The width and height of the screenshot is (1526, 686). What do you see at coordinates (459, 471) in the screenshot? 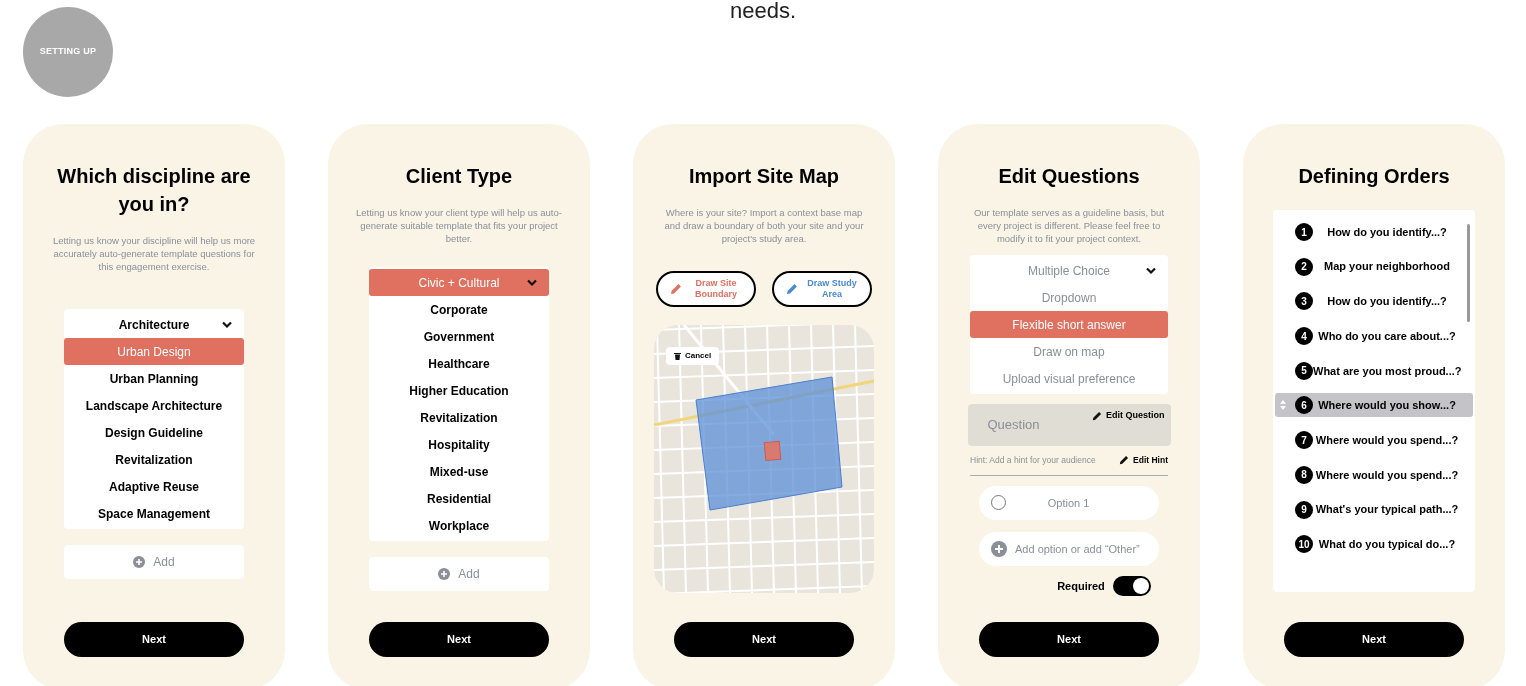
I see `dropdown-option: Mixed-use` at bounding box center [459, 471].